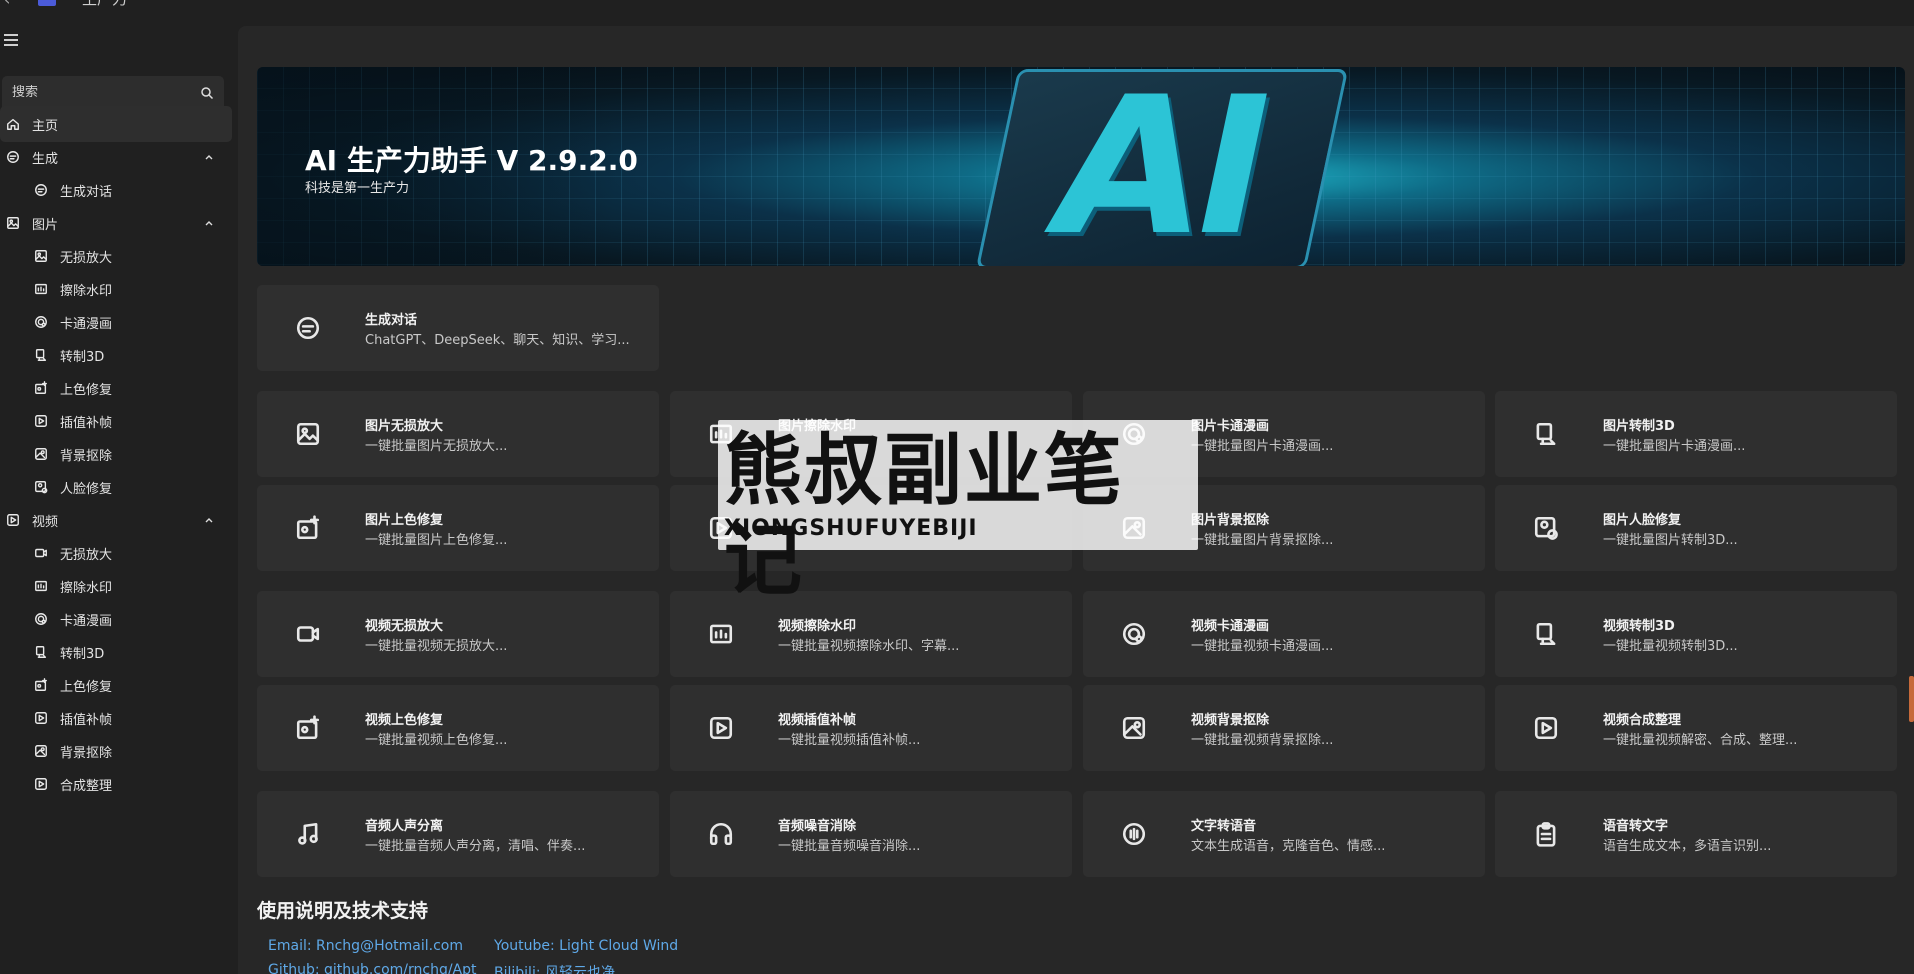  What do you see at coordinates (116, 157) in the screenshot?
I see `sidebar-item-1: 生成` at bounding box center [116, 157].